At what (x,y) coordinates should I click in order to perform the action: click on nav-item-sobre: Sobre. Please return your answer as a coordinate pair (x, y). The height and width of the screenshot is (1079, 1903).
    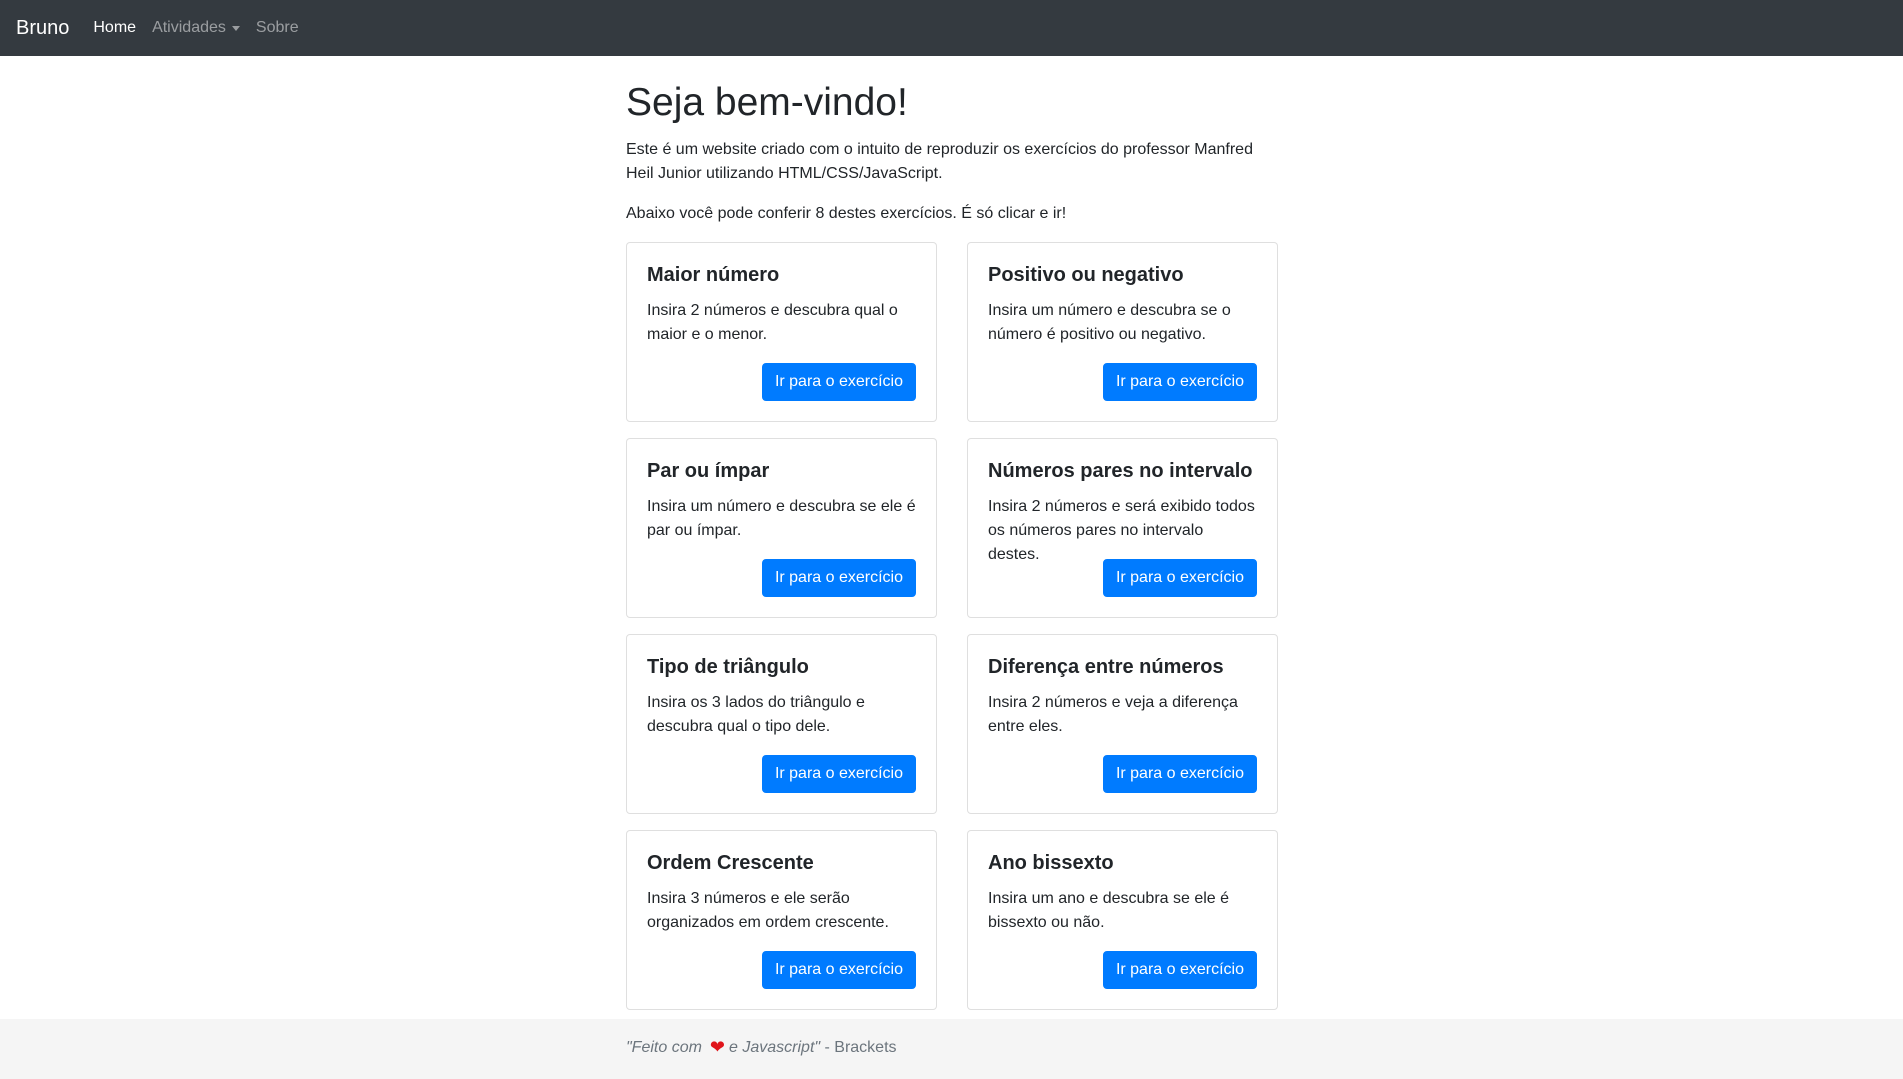
    Looking at the image, I should click on (277, 28).